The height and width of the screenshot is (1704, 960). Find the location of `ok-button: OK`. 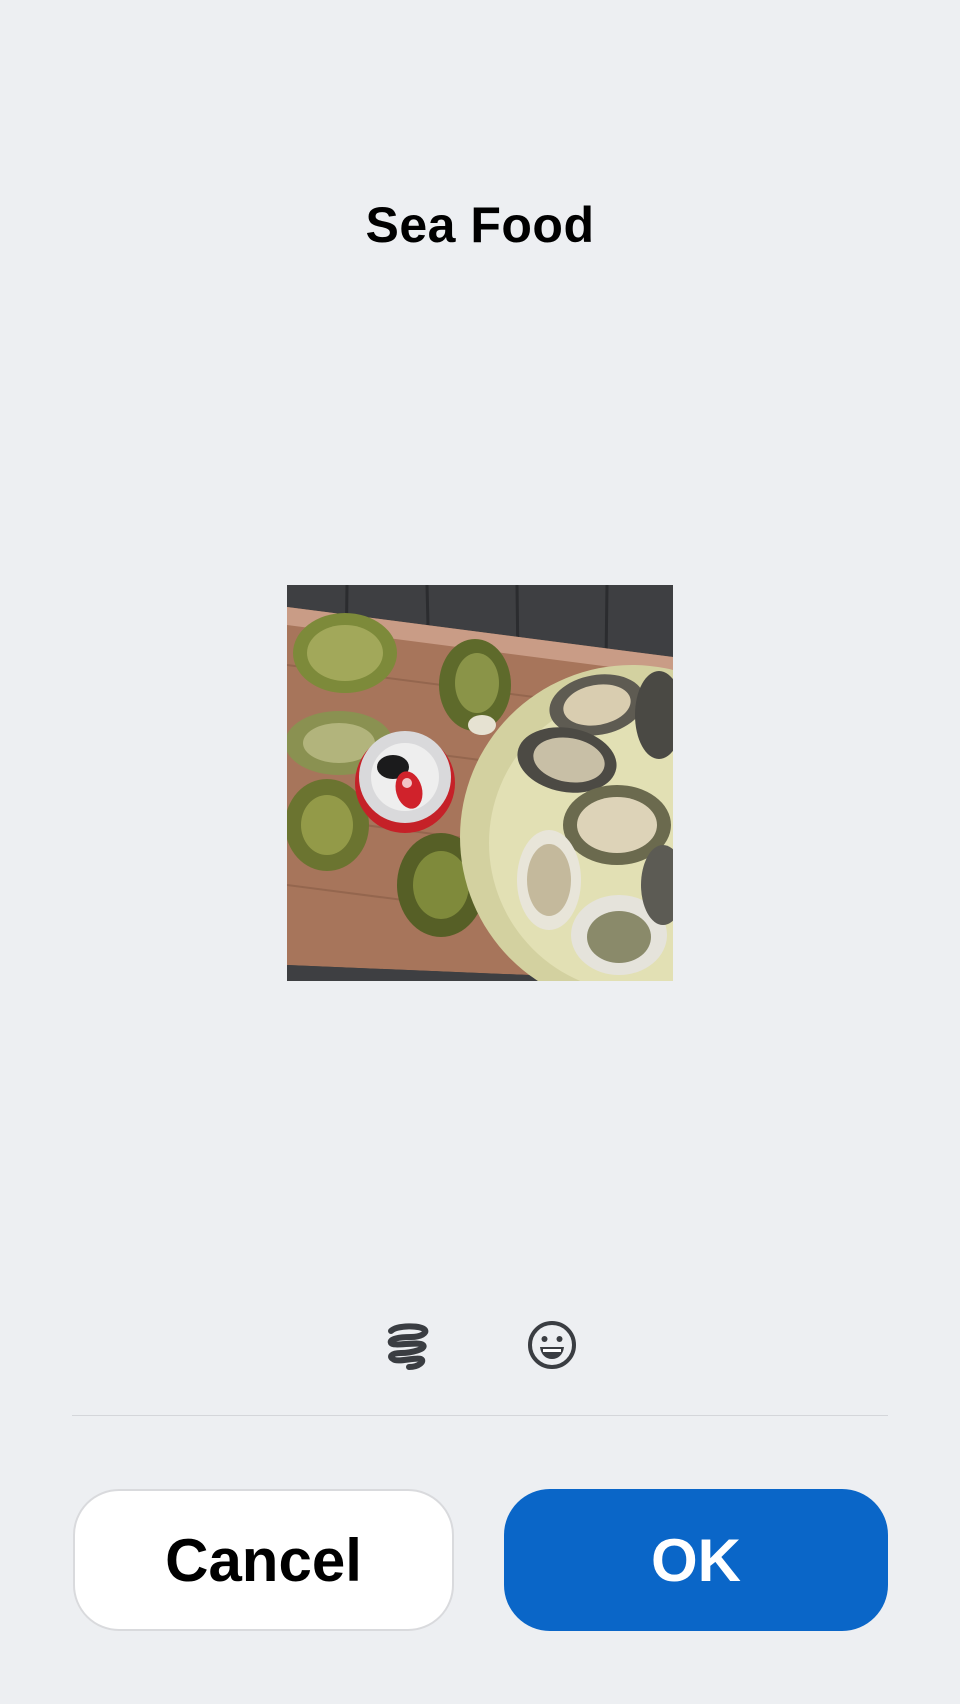

ok-button: OK is located at coordinates (696, 1560).